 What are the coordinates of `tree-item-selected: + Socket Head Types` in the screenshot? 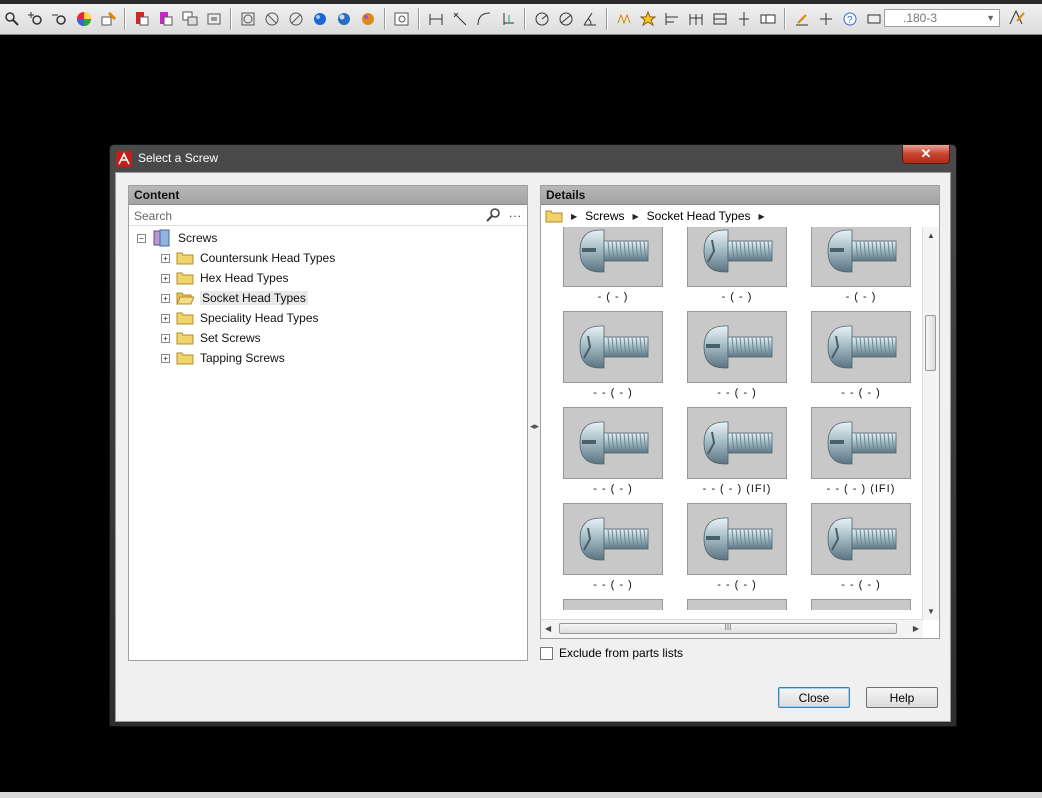 It's located at (328, 298).